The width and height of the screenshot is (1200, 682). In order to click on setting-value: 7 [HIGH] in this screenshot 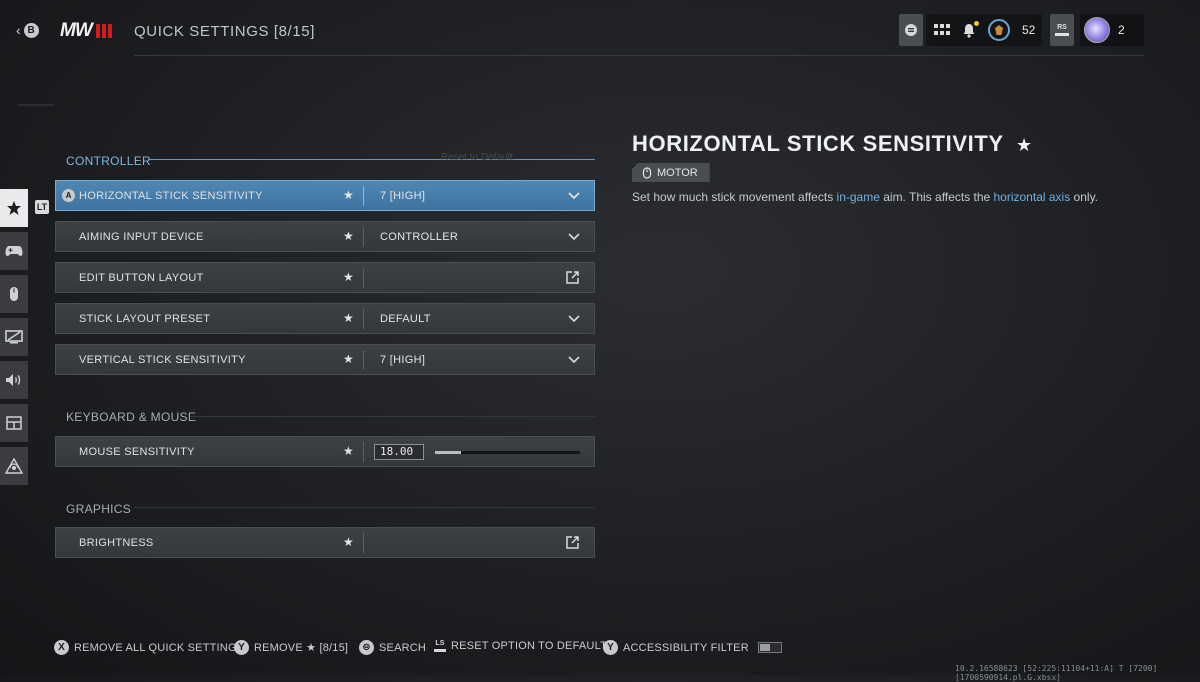, I will do `click(403, 360)`.